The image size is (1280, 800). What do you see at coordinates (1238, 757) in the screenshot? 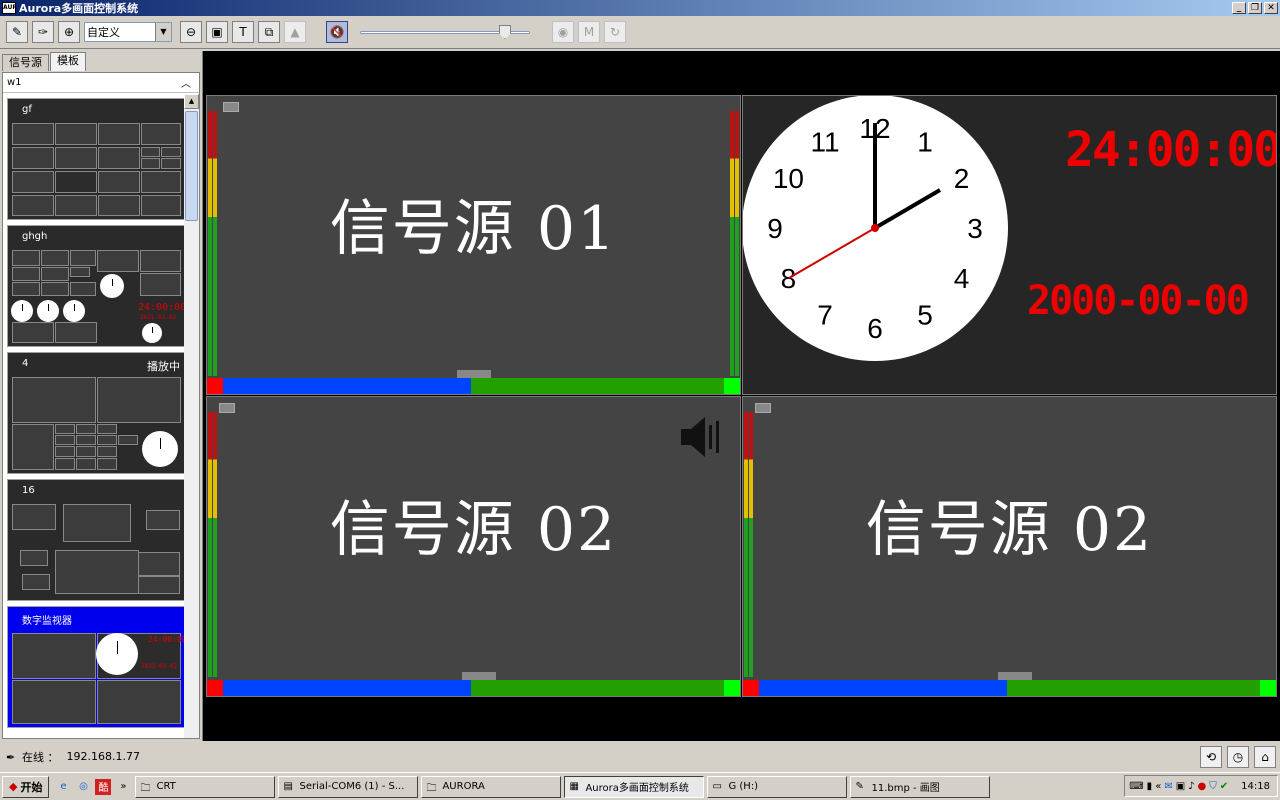
I see `timer-button: ◷` at bounding box center [1238, 757].